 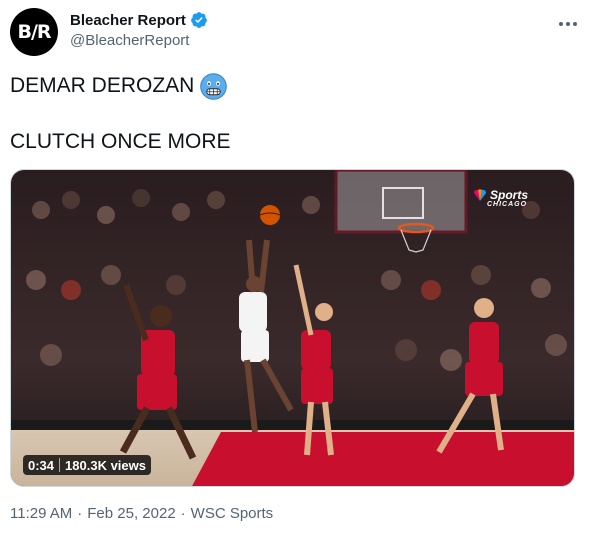 What do you see at coordinates (60, 465) in the screenshot?
I see `badge-divider` at bounding box center [60, 465].